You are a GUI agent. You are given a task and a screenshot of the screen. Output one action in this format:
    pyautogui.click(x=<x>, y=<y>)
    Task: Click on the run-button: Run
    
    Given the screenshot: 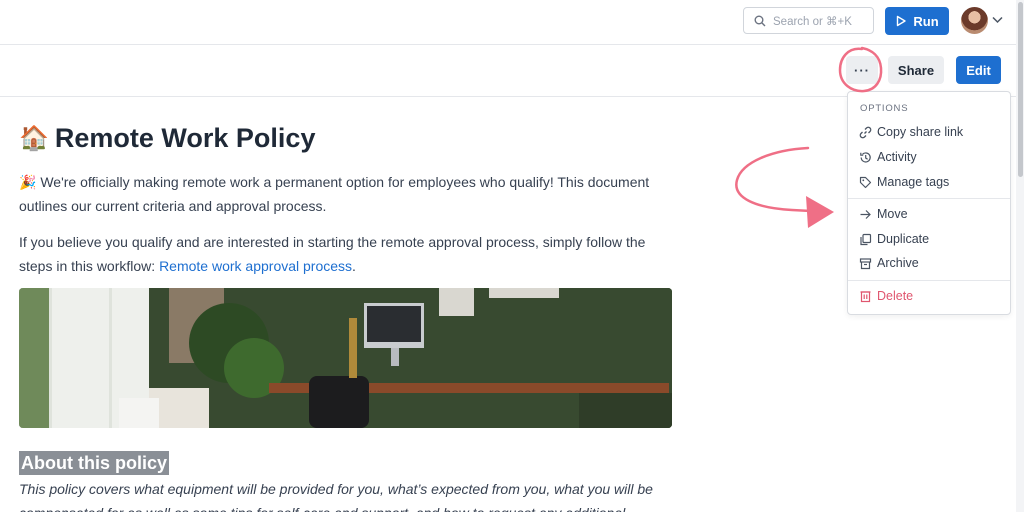 What is the action you would take?
    pyautogui.click(x=917, y=21)
    